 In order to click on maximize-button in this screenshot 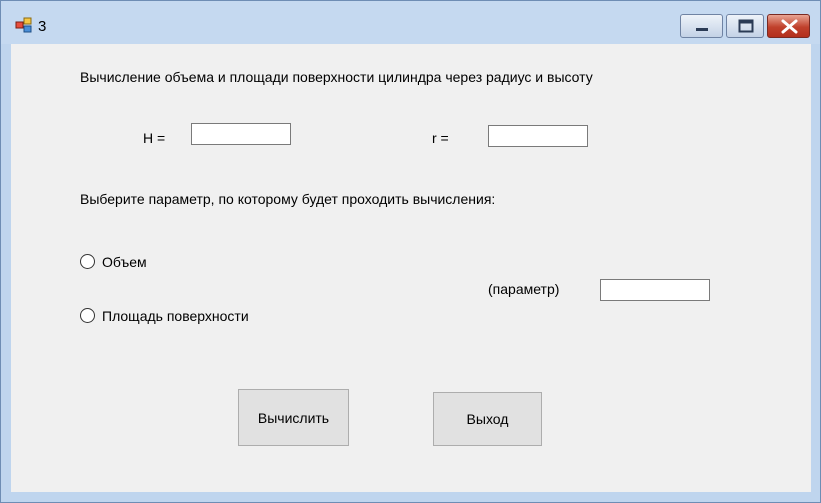, I will do `click(745, 26)`.